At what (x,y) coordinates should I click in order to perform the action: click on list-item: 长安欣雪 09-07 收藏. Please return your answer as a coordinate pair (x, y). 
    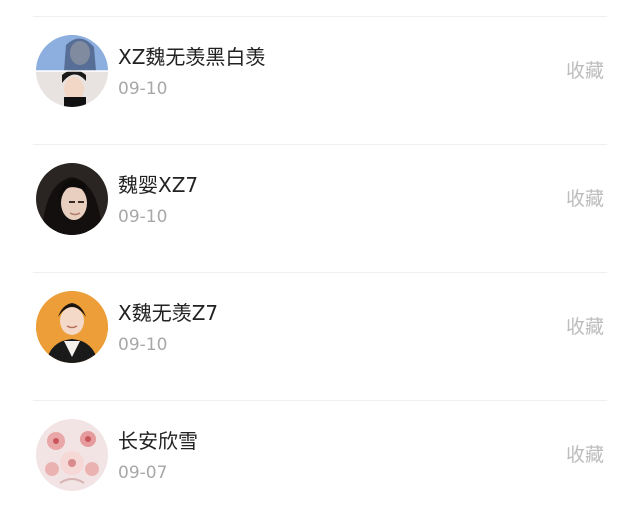
    Looking at the image, I should click on (320, 455).